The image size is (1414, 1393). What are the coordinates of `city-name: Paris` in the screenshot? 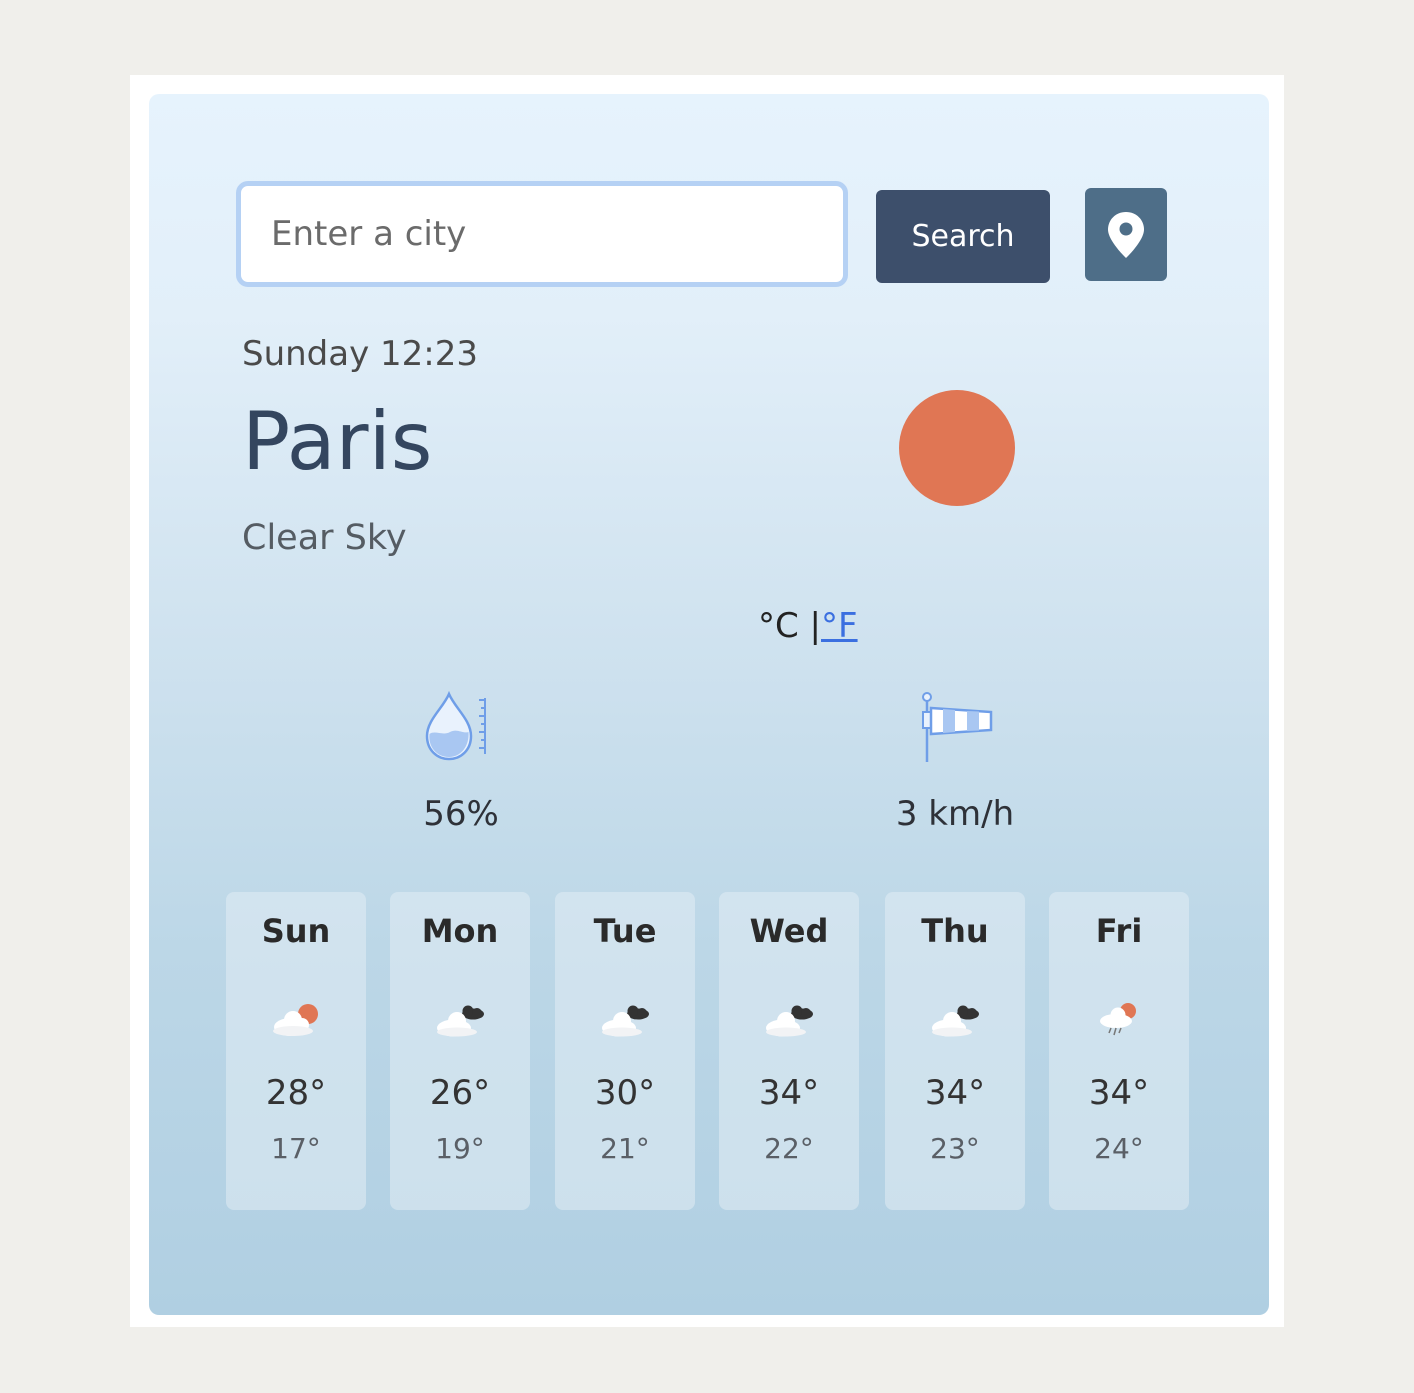 It's located at (337, 441).